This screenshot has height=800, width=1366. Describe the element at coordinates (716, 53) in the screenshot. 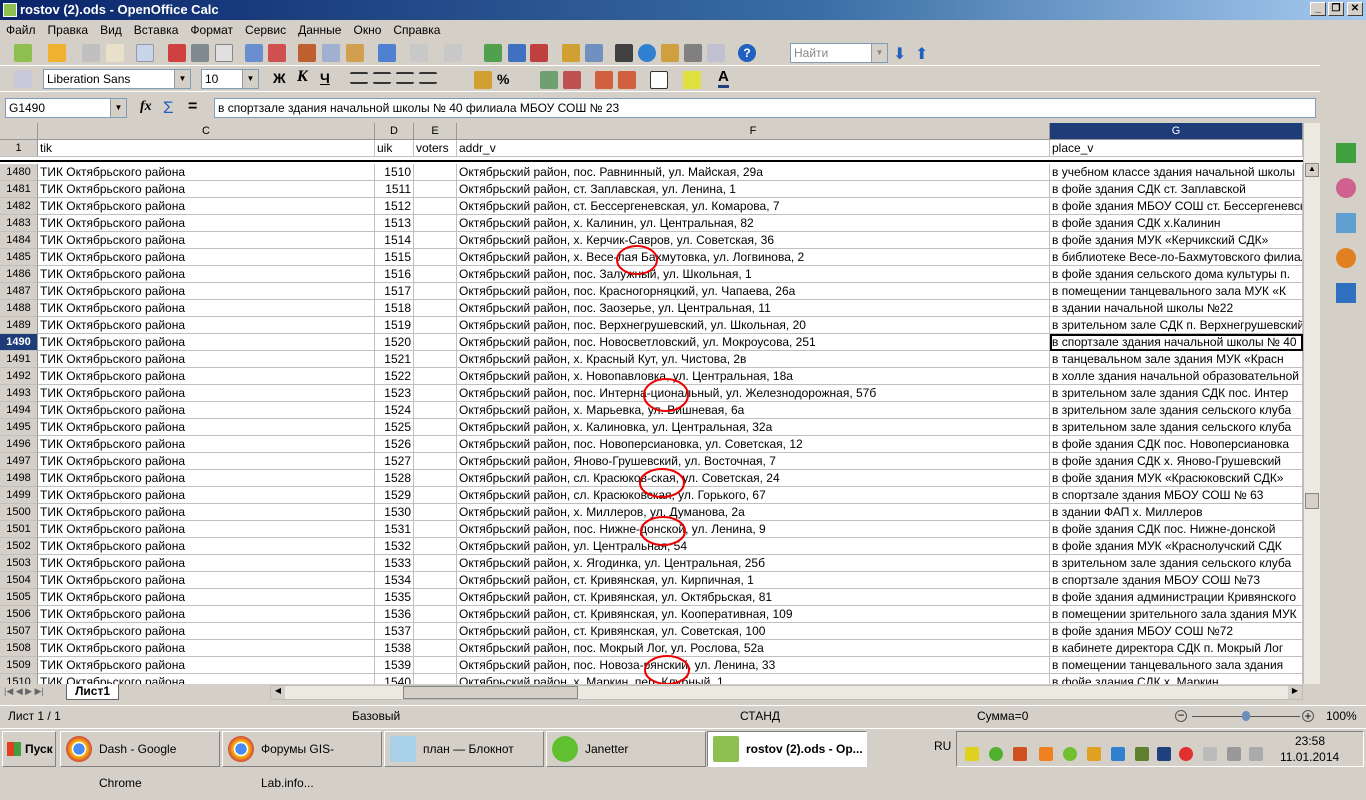

I see `zoom-icon` at that location.